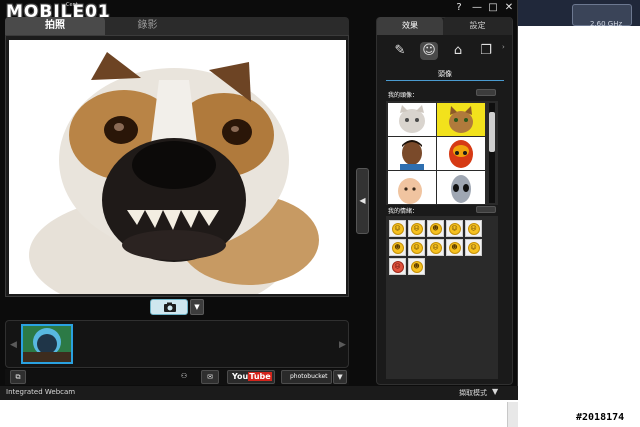 The image size is (640, 427). I want to click on minimize-button: —, so click(477, 8).